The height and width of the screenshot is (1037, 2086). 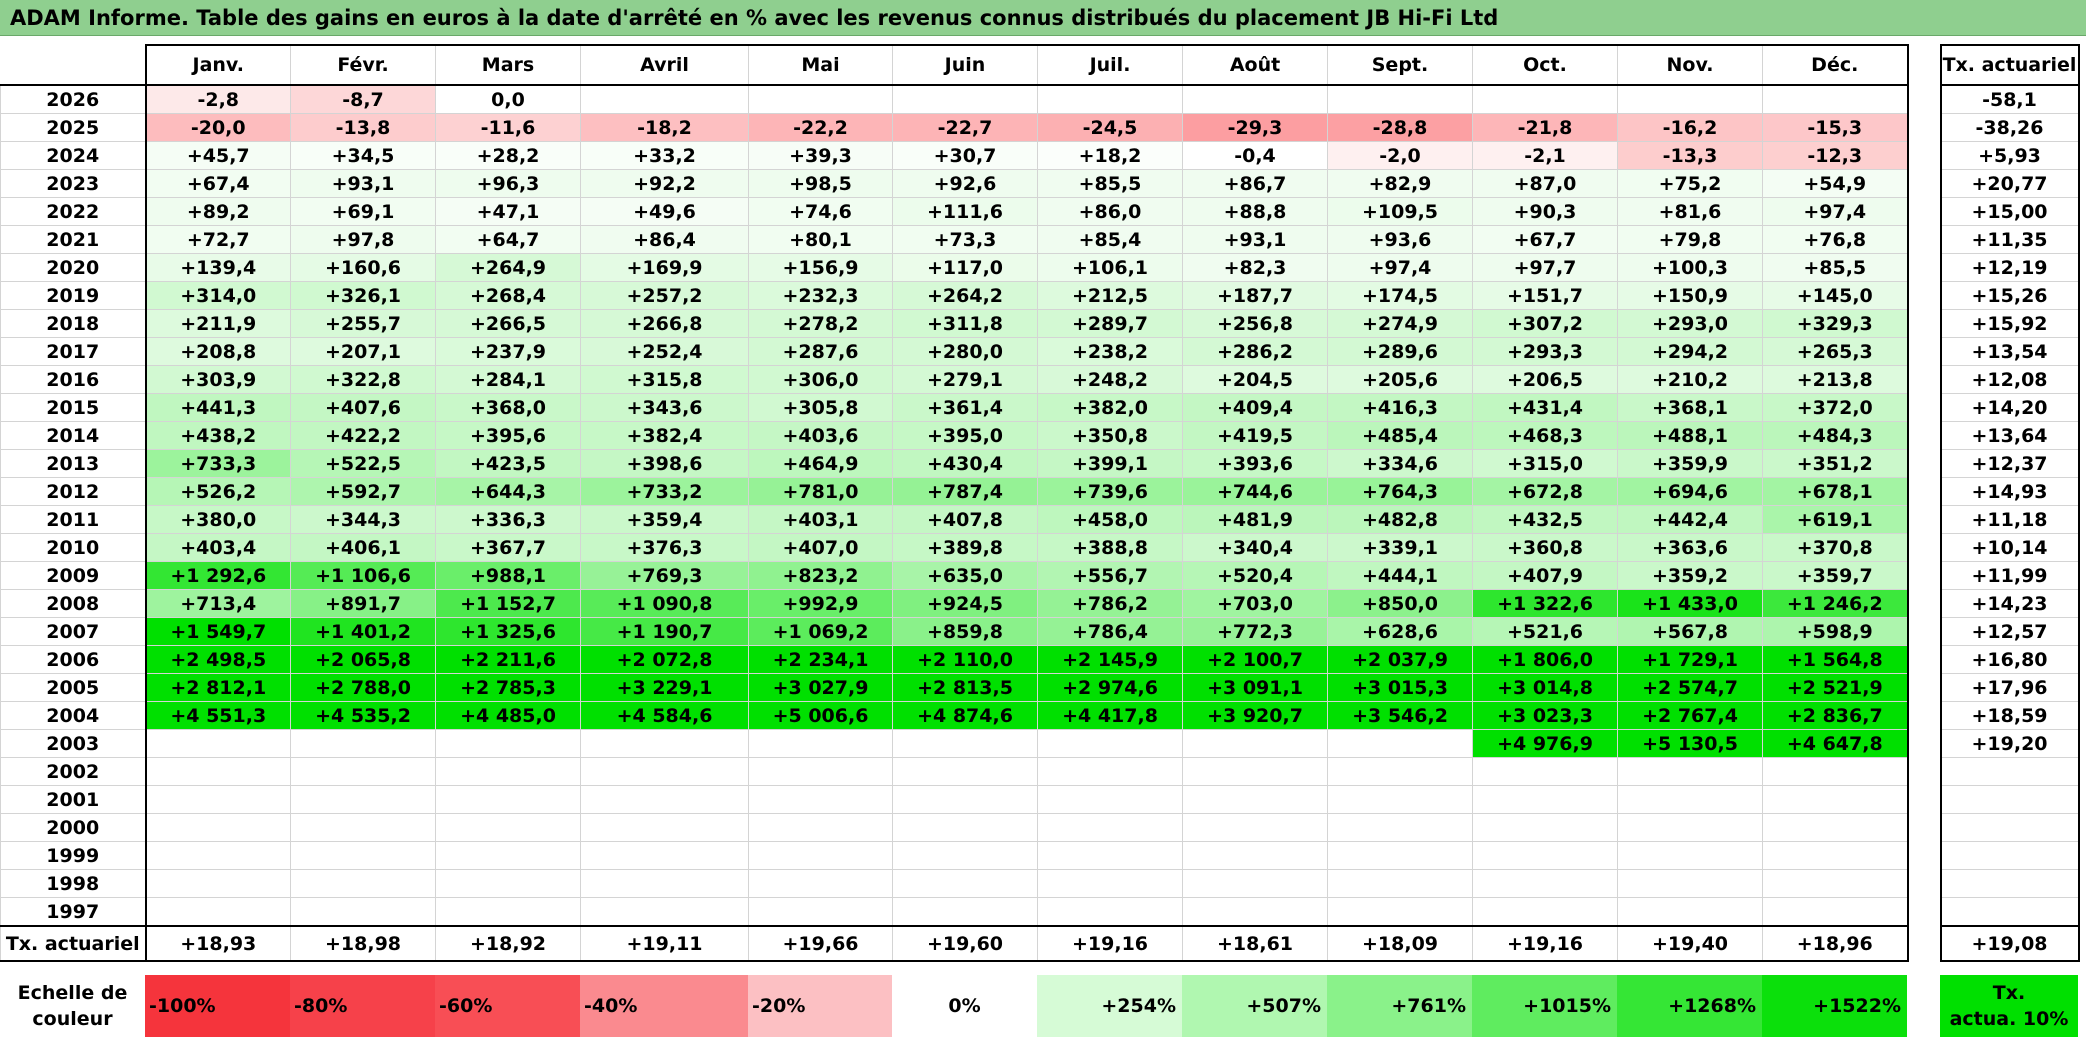 What do you see at coordinates (73, 687) in the screenshot?
I see `year-label: 2005` at bounding box center [73, 687].